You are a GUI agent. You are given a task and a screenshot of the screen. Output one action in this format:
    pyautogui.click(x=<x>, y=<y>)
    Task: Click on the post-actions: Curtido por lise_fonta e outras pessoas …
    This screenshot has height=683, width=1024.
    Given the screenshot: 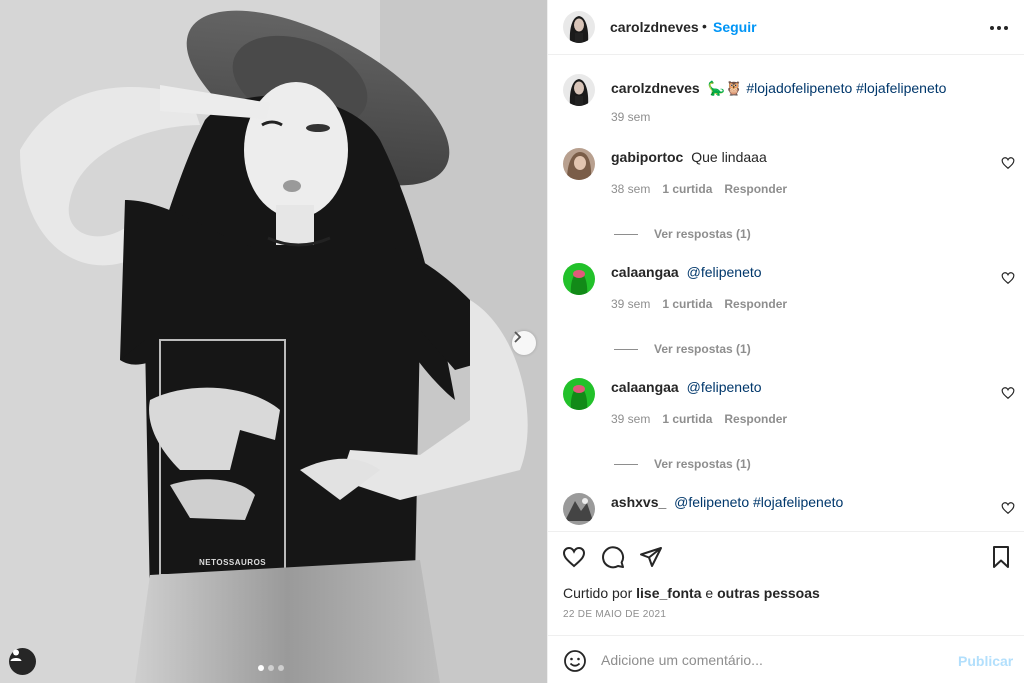 What is the action you would take?
    pyautogui.click(x=786, y=583)
    